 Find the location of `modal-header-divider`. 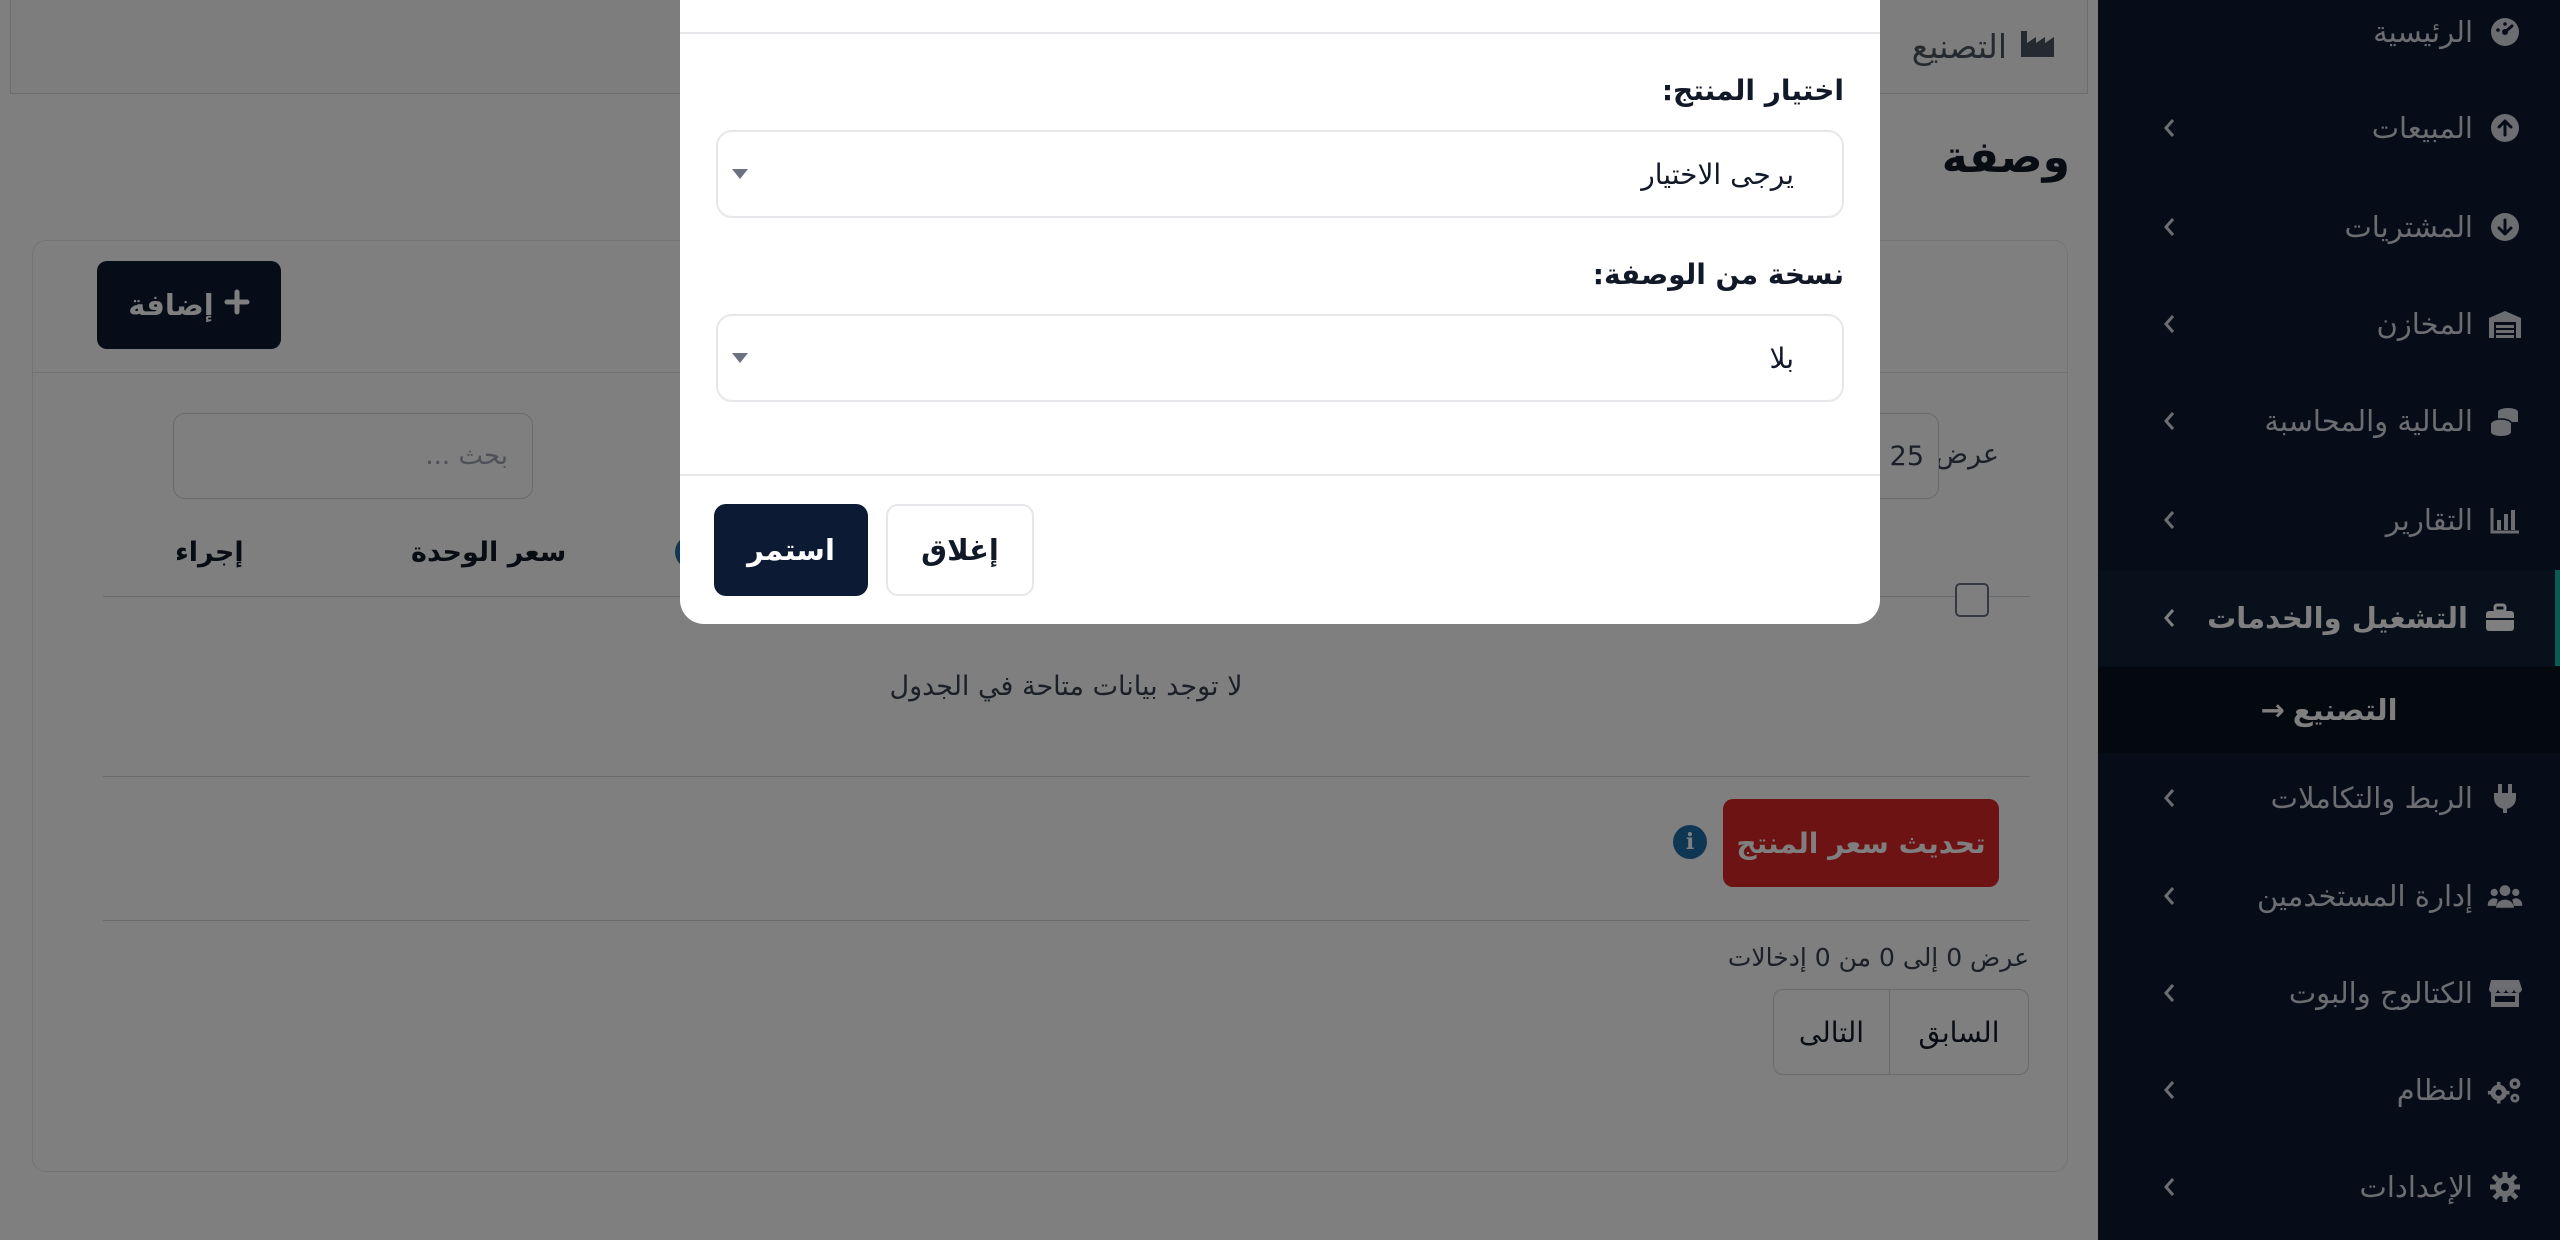

modal-header-divider is located at coordinates (1280, 33).